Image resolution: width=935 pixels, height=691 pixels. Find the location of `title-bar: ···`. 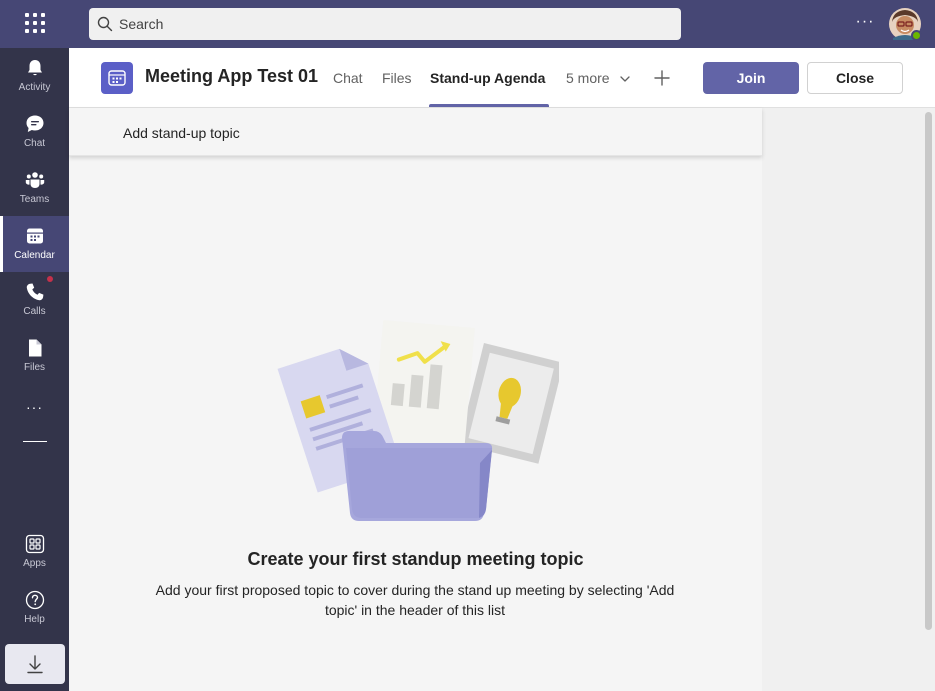

title-bar: ··· is located at coordinates (467, 24).